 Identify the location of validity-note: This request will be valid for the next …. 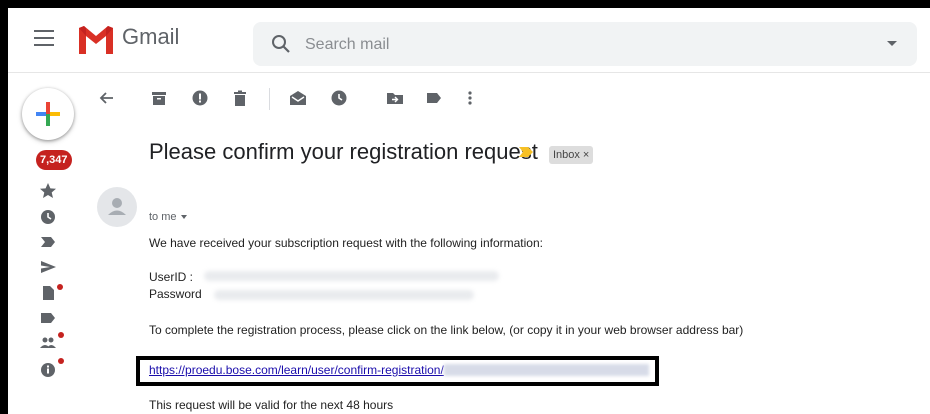
(271, 405).